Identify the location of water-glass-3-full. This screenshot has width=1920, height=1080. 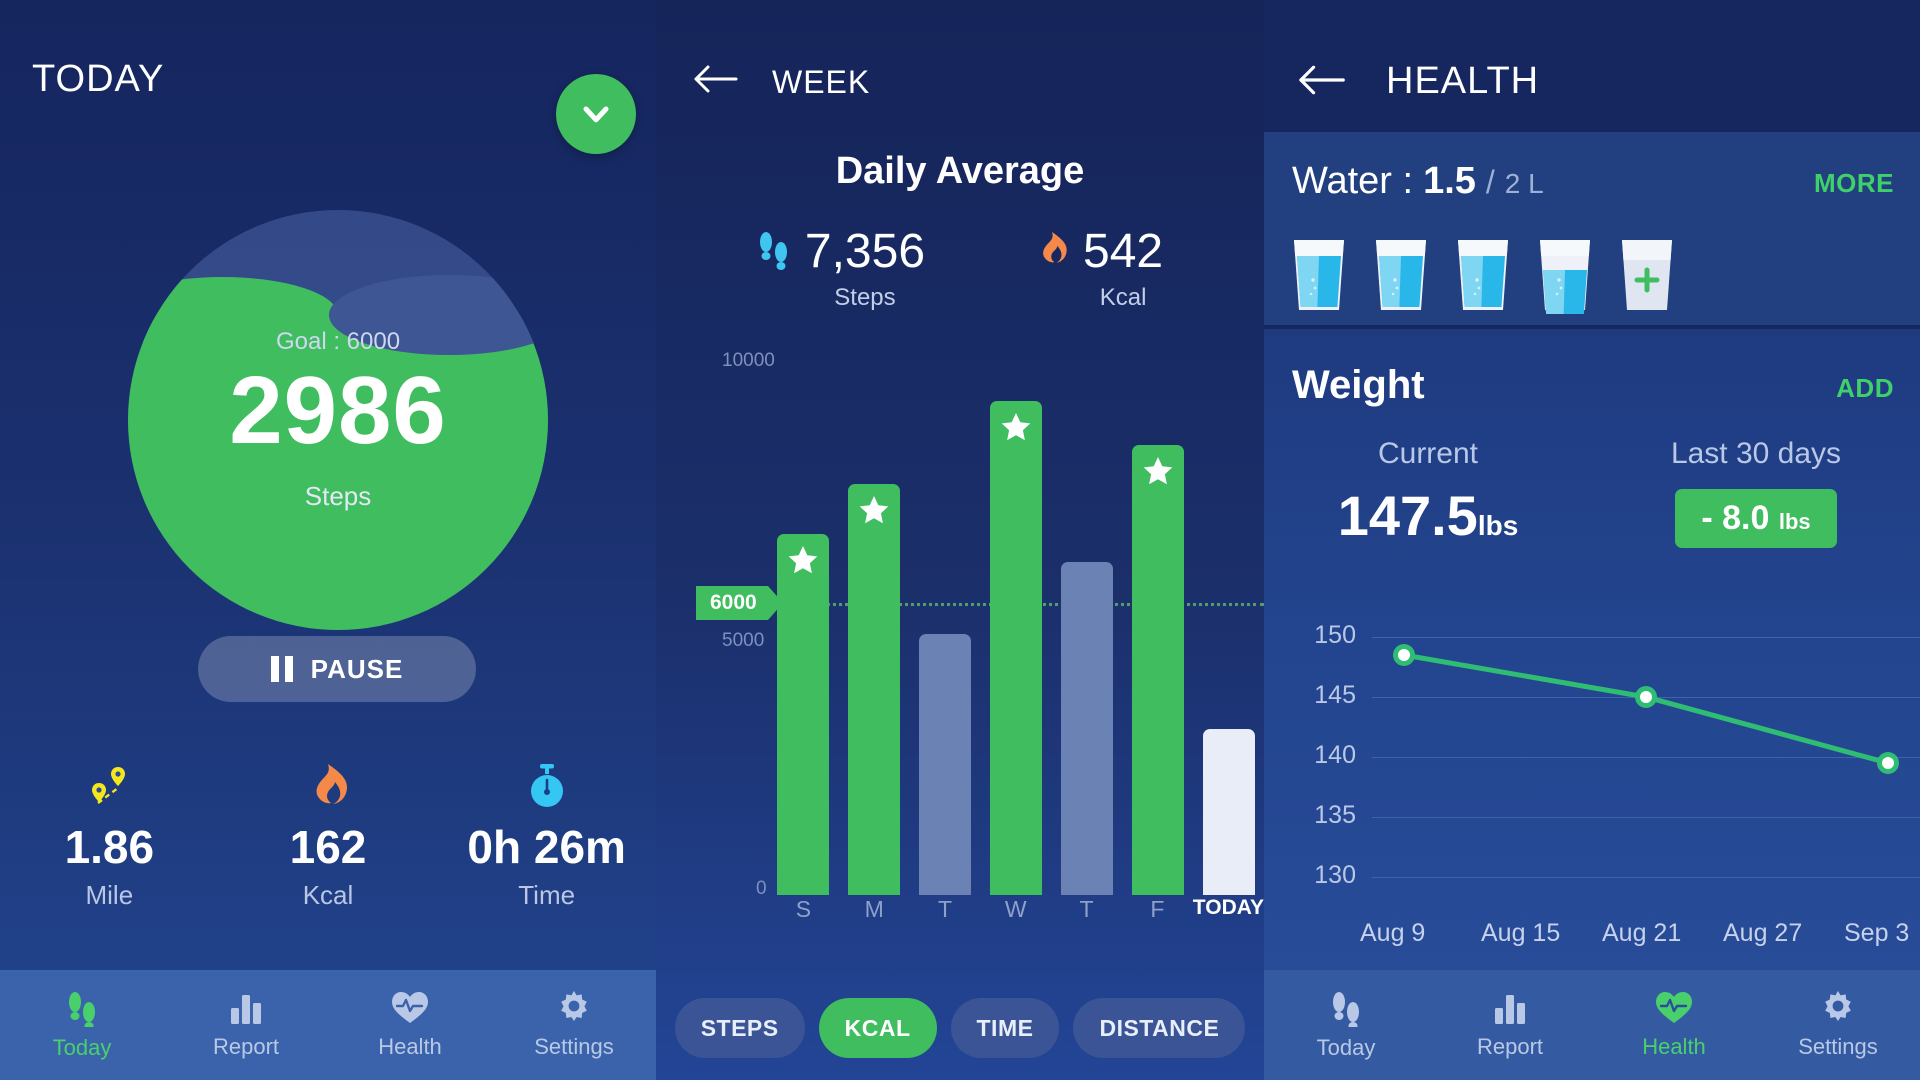
(1483, 275).